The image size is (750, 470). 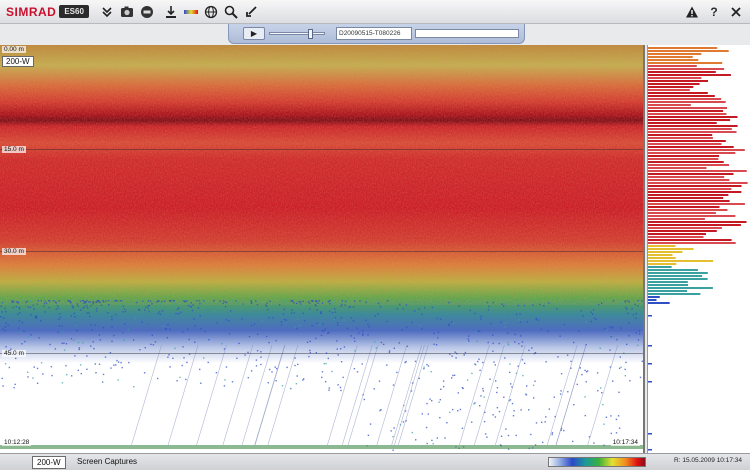 I want to click on close-icon, so click(x=736, y=12).